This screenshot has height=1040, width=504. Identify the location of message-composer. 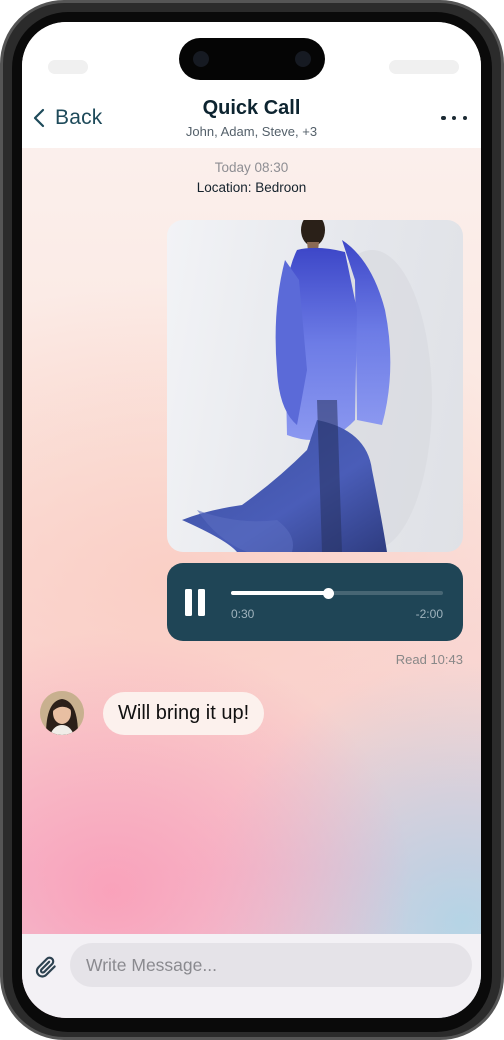
(251, 976).